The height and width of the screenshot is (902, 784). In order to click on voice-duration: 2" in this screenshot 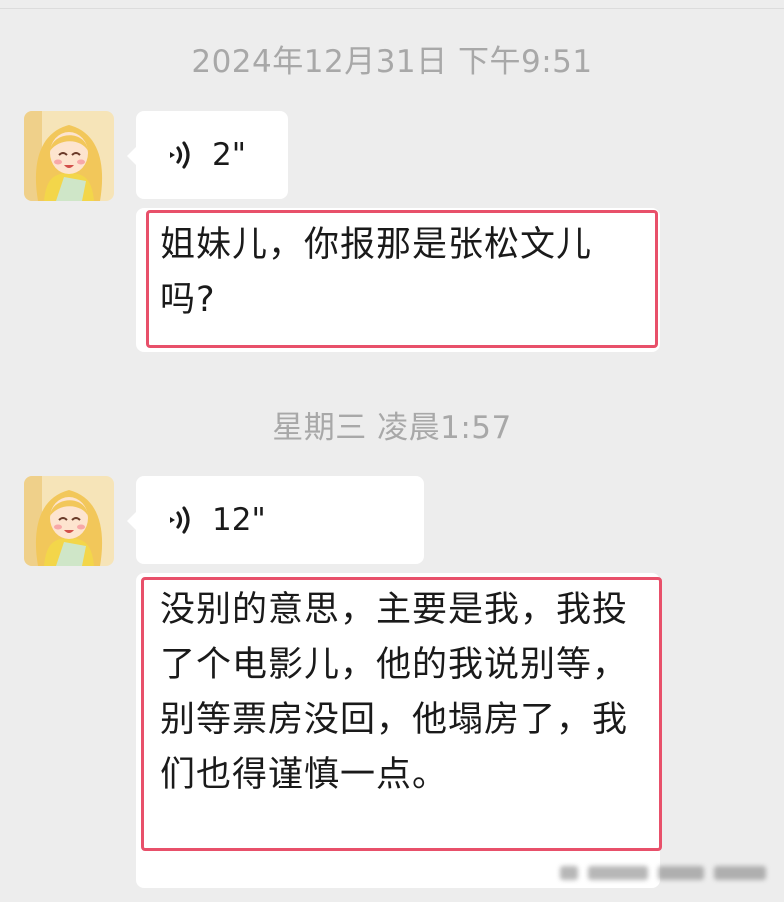, I will do `click(229, 155)`.